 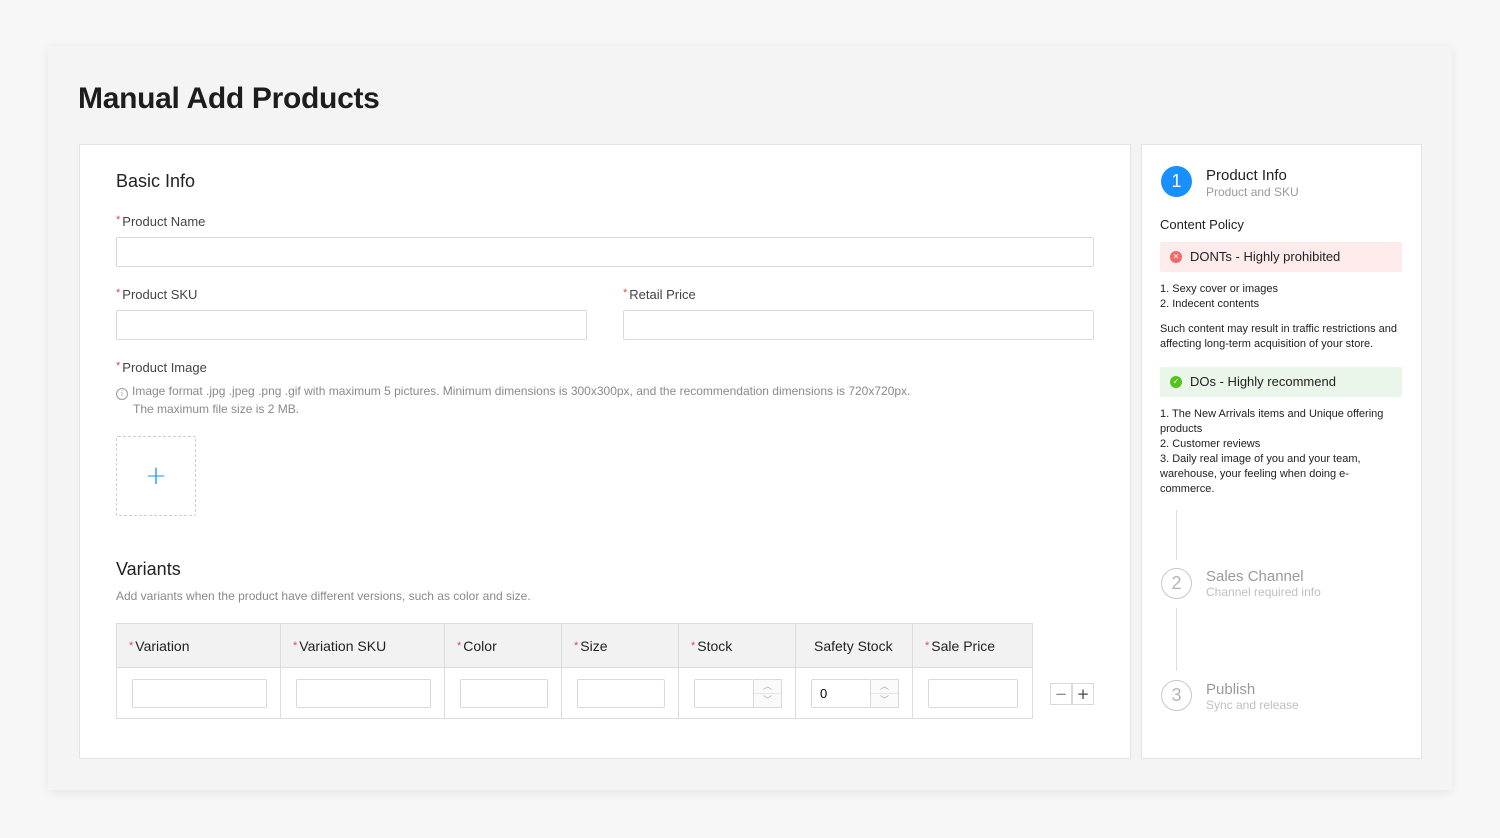 What do you see at coordinates (620, 646) in the screenshot?
I see `column-size: * Size` at bounding box center [620, 646].